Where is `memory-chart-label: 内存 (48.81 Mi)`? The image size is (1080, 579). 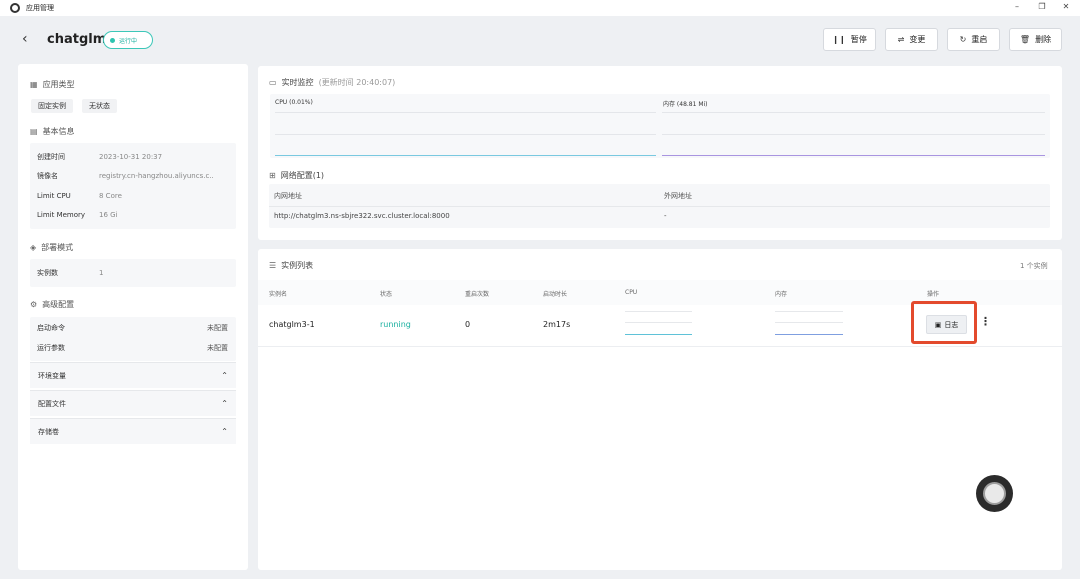
memory-chart-label: 内存 (48.81 Mi) is located at coordinates (685, 104).